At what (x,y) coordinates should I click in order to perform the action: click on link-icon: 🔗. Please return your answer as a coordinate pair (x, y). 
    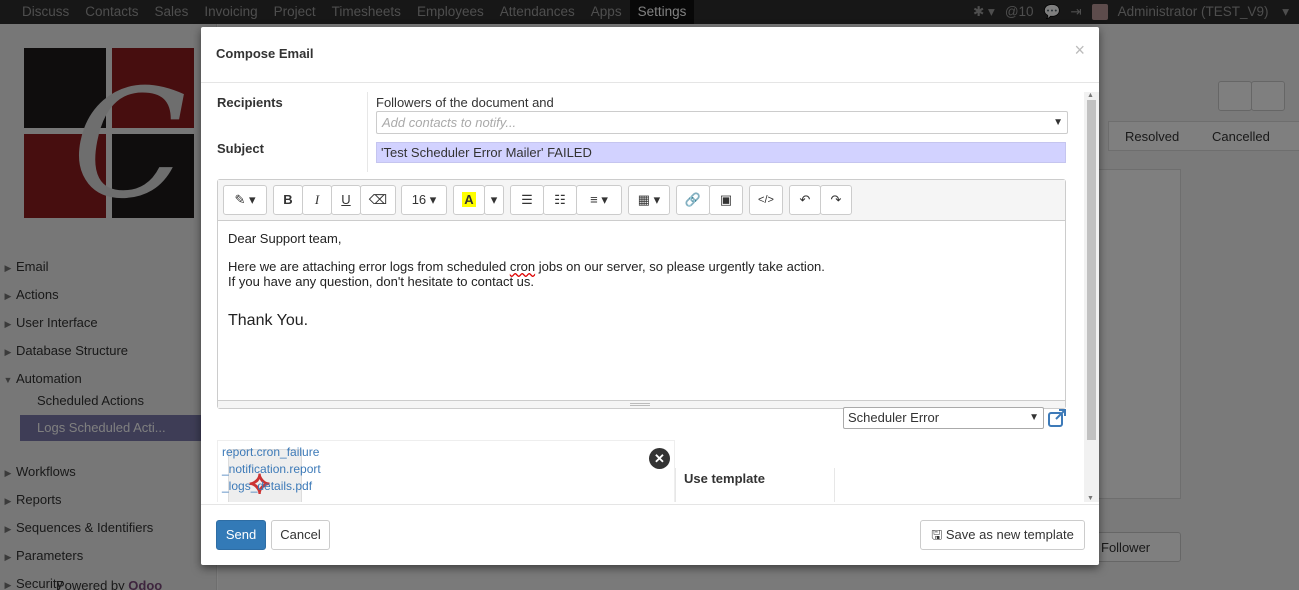
    Looking at the image, I should click on (693, 200).